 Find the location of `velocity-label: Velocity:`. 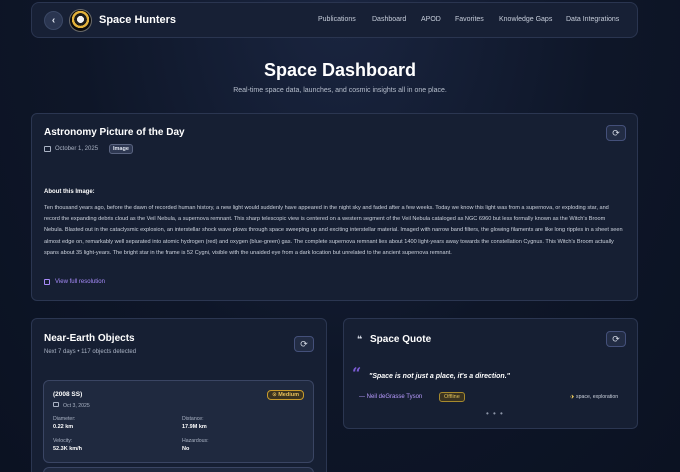

velocity-label: Velocity: is located at coordinates (63, 441).